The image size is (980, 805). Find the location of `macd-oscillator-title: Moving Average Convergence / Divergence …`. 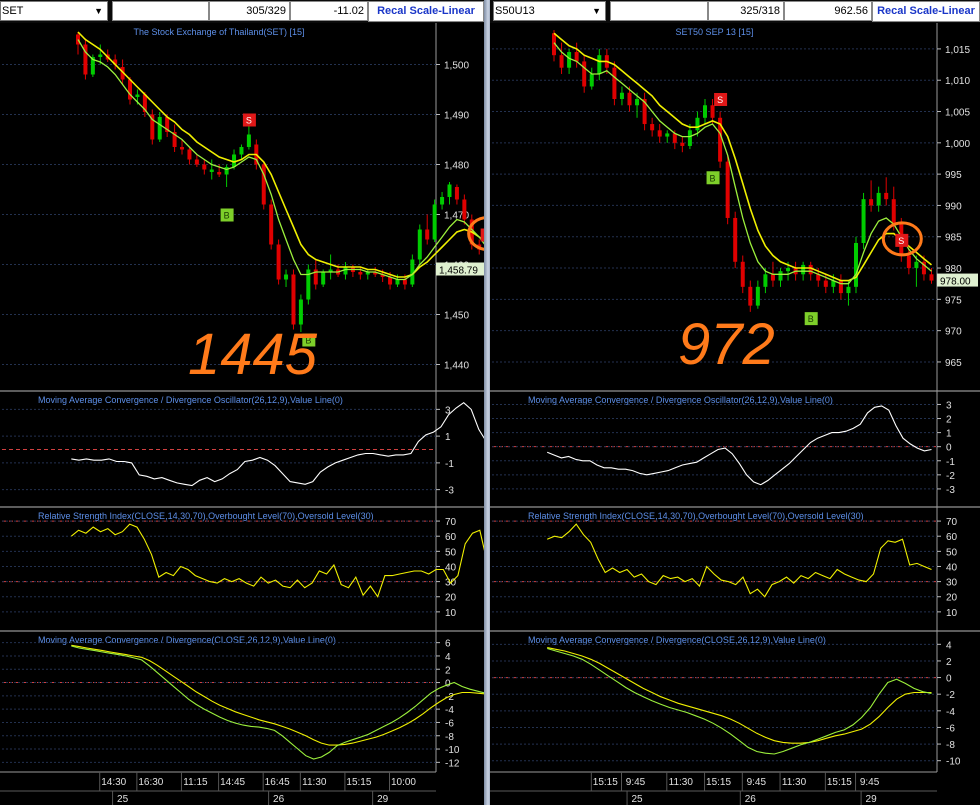

macd-oscillator-title: Moving Average Convergence / Divergence … is located at coordinates (190, 400).